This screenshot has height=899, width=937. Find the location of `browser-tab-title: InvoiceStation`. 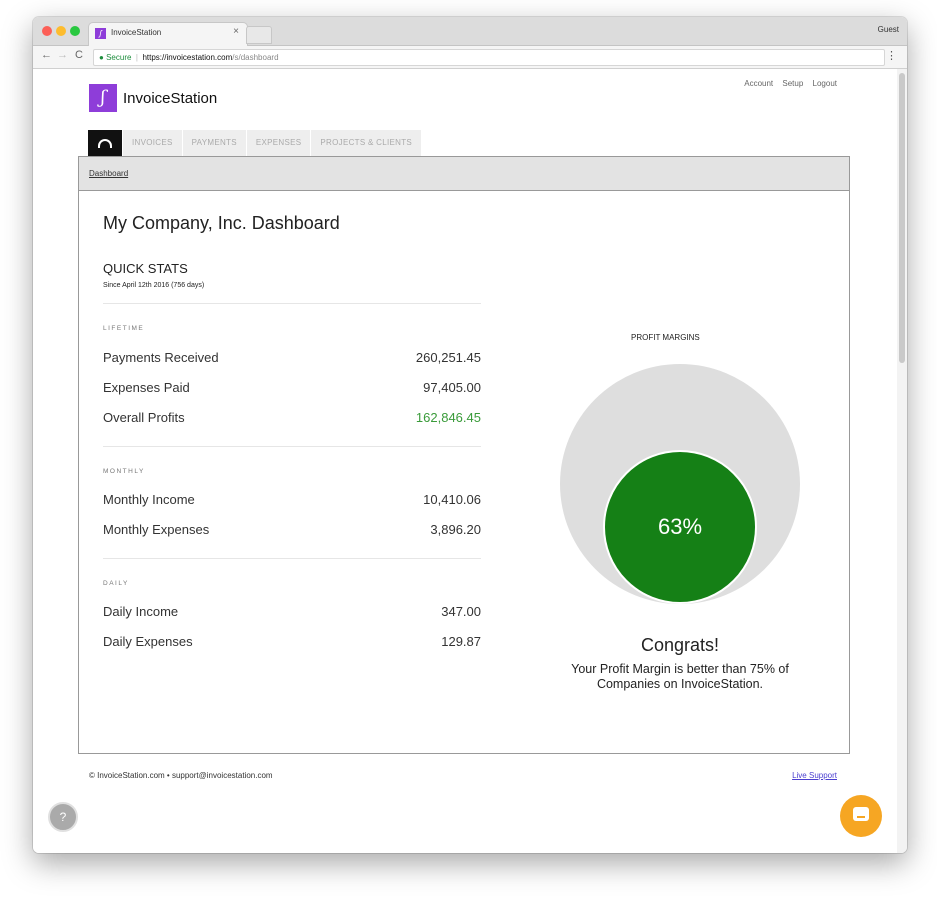

browser-tab-title: InvoiceStation is located at coordinates (136, 32).